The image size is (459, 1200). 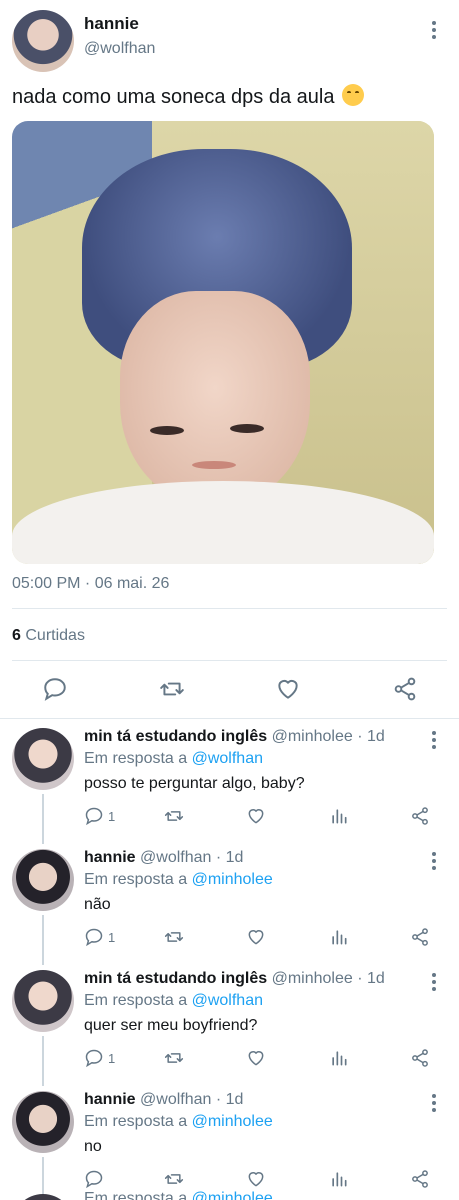 I want to click on likes-stat: 6 Curtidas, so click(x=48, y=636).